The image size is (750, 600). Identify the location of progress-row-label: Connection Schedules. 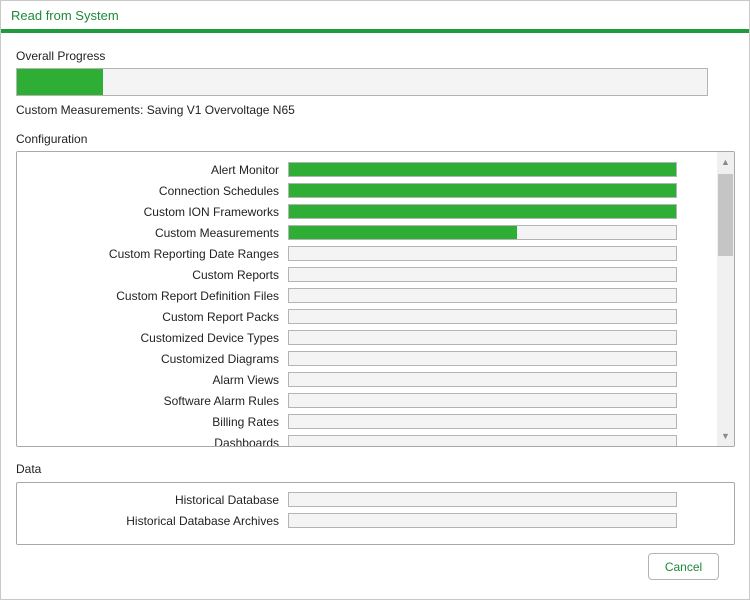
(218, 191).